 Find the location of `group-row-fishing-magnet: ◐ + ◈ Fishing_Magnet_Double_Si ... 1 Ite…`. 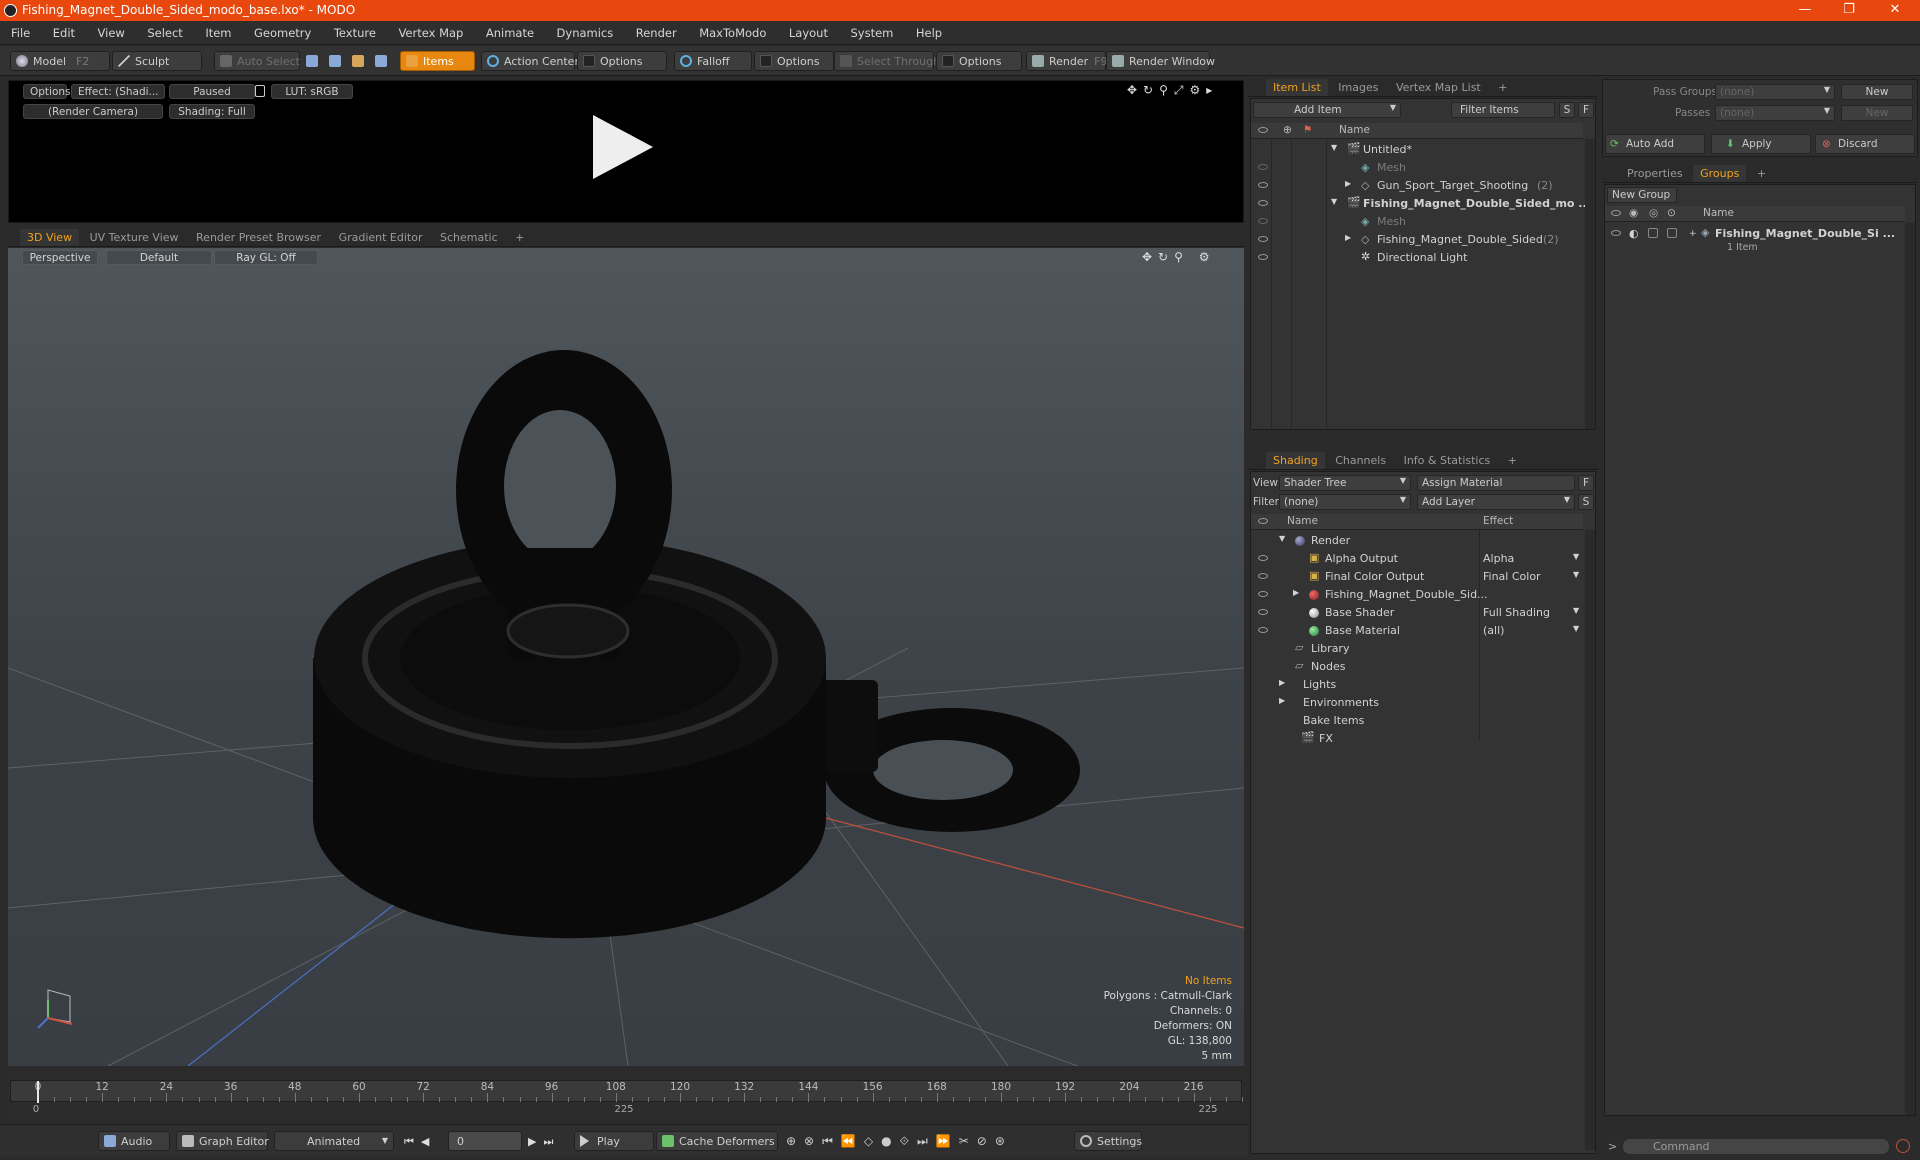

group-row-fishing-magnet: ◐ + ◈ Fishing_Magnet_Double_Si ... 1 Ite… is located at coordinates (1755, 240).